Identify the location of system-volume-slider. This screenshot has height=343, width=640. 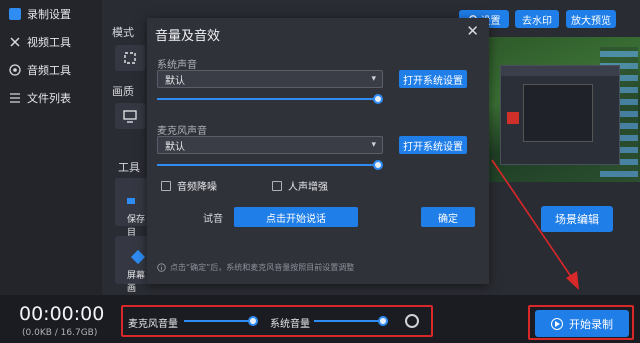
(351, 321).